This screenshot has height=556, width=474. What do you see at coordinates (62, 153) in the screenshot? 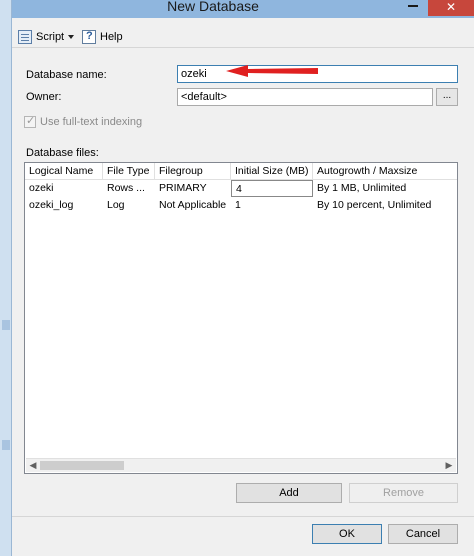
I see `database-files-label: Database files:` at bounding box center [62, 153].